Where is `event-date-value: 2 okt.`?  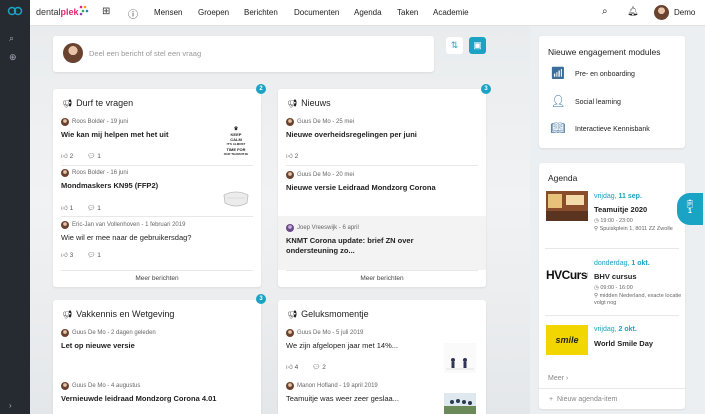 event-date-value: 2 okt. is located at coordinates (627, 329).